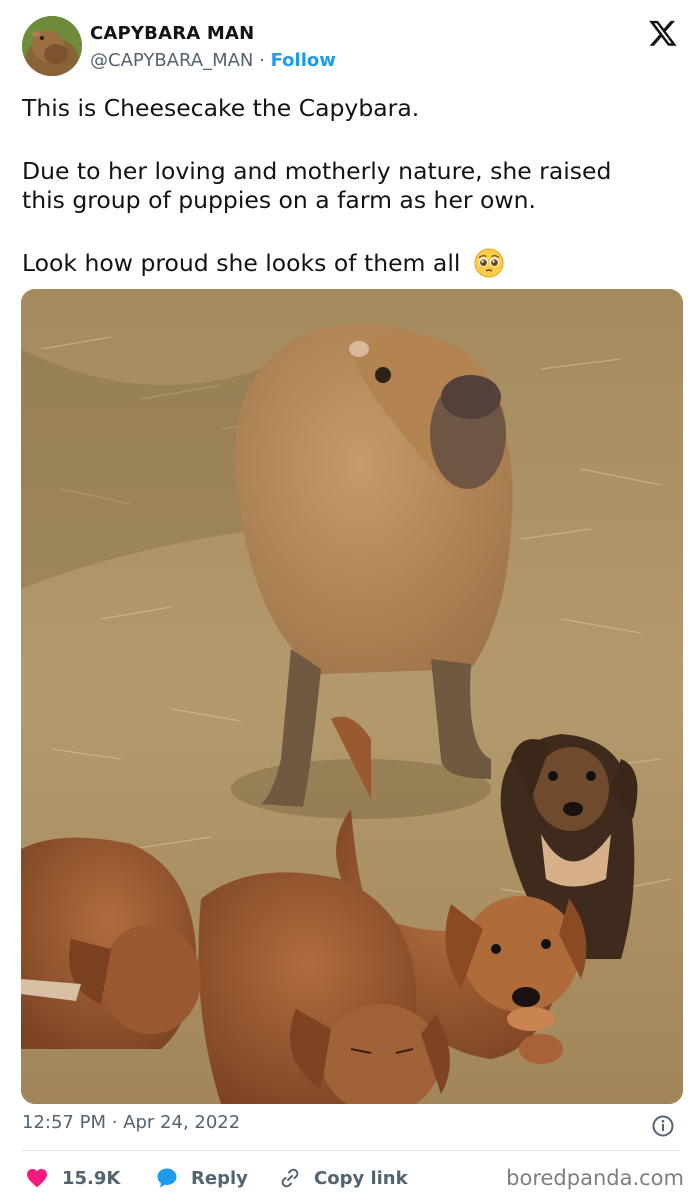 The height and width of the screenshot is (1204, 700). What do you see at coordinates (352, 47) in the screenshot?
I see `tweet-header: CAPYBARA MAN @CAPYBARA_MAN · Follow` at bounding box center [352, 47].